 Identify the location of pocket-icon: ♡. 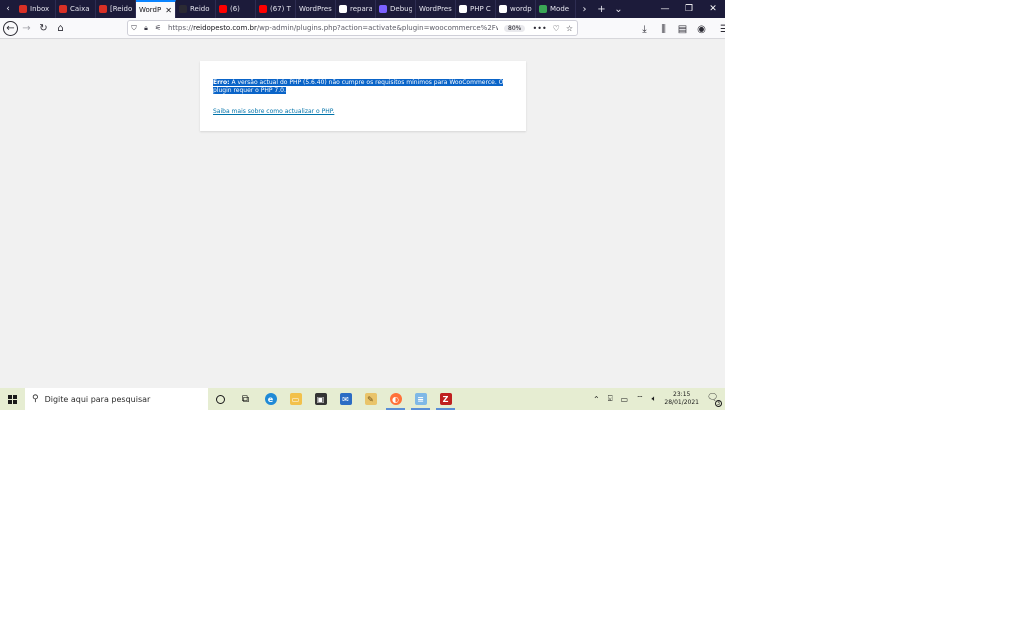
(556, 28).